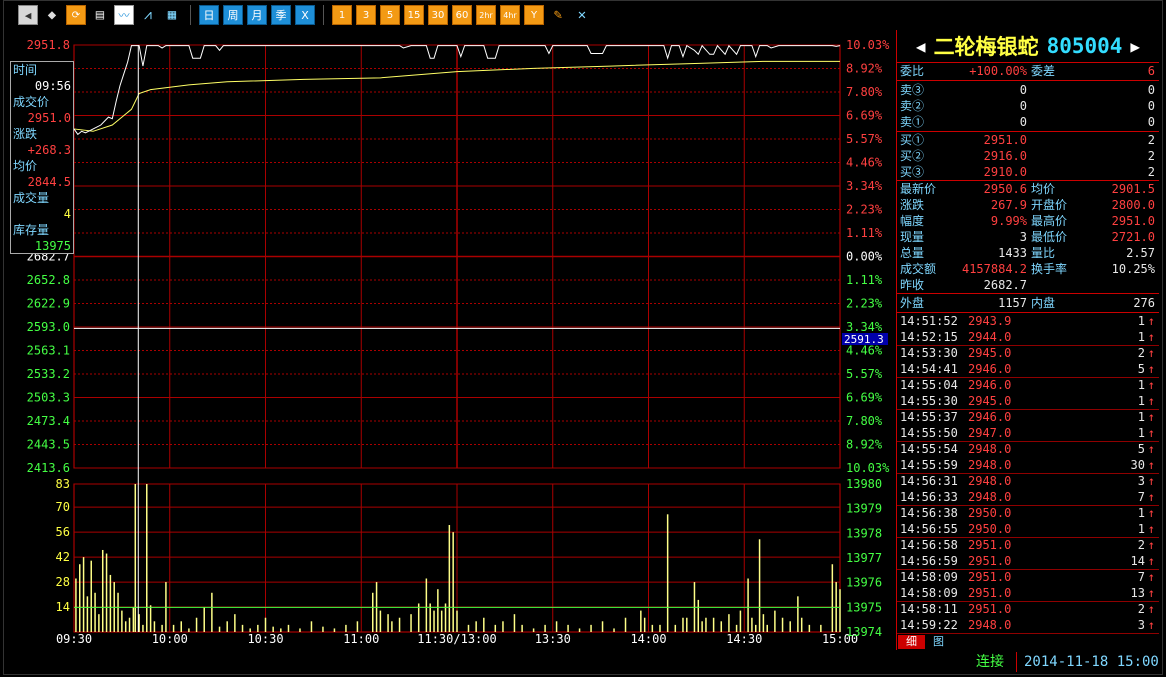 The width and height of the screenshot is (1166, 677). Describe the element at coordinates (1012, 303) in the screenshot. I see `outer-value: 1157` at that location.